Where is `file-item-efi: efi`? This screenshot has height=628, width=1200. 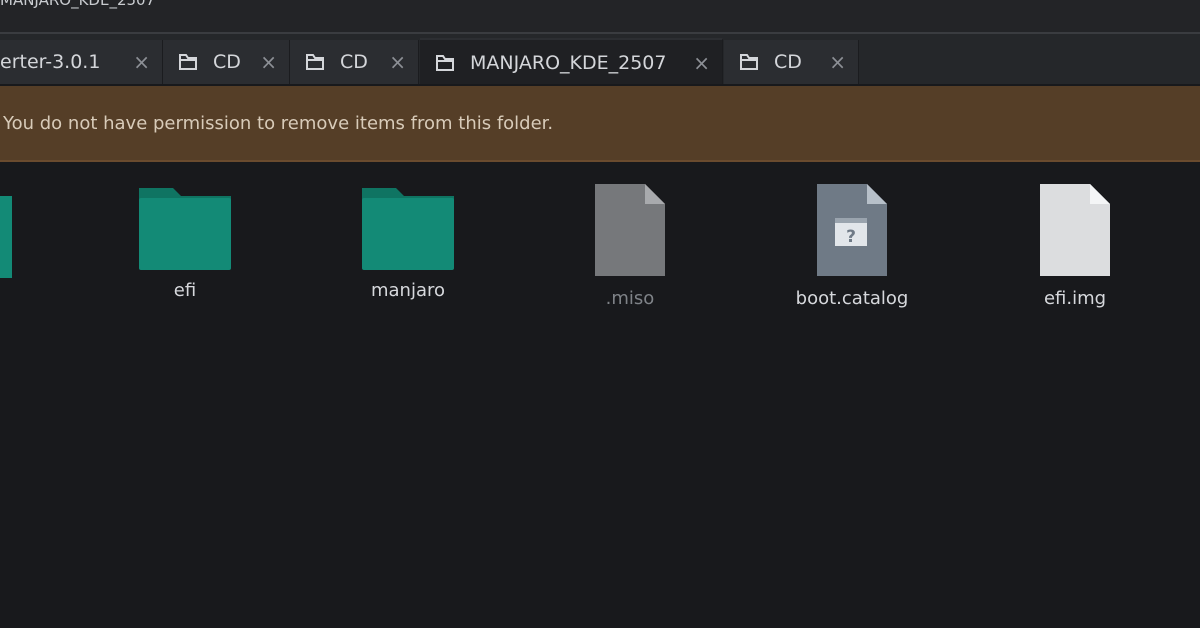
file-item-efi: efi is located at coordinates (185, 241).